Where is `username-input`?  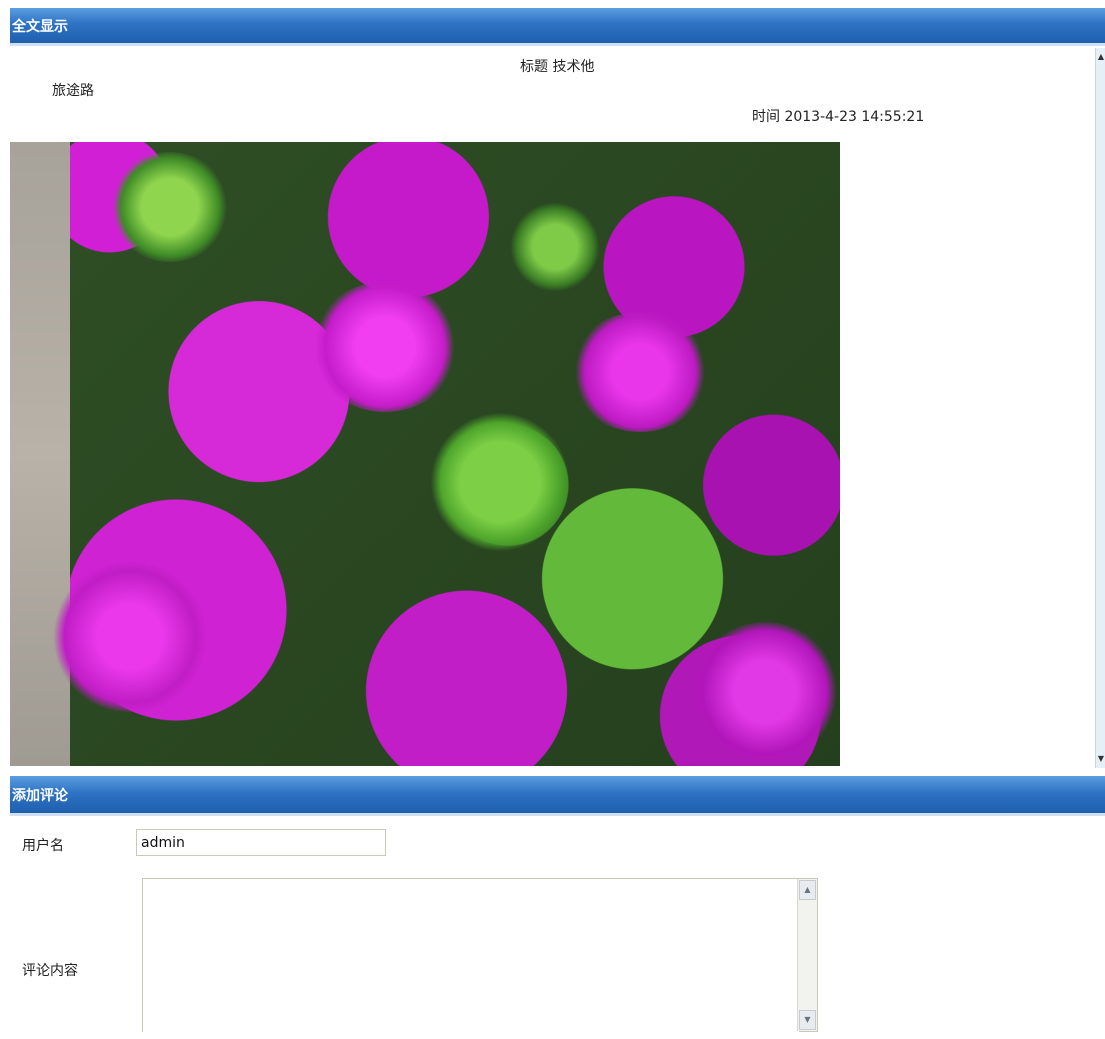 username-input is located at coordinates (261, 842).